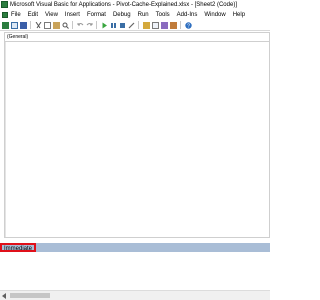 The height and width of the screenshot is (300, 320). I want to click on save-icon, so click(23, 25).